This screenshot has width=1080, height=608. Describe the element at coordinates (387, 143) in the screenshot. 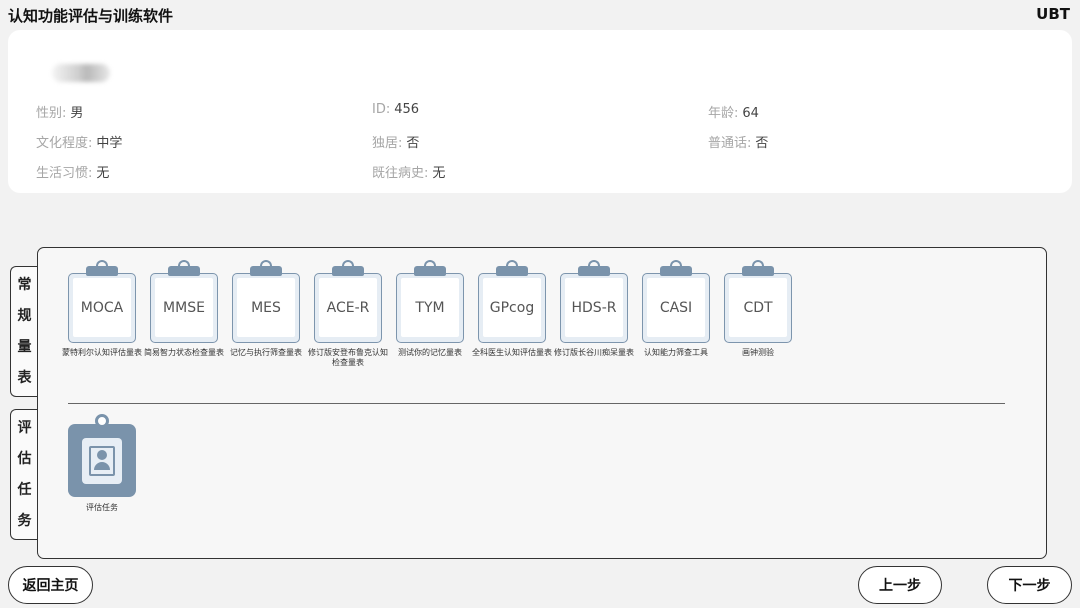

I see `living-alone-label: 独居:` at that location.